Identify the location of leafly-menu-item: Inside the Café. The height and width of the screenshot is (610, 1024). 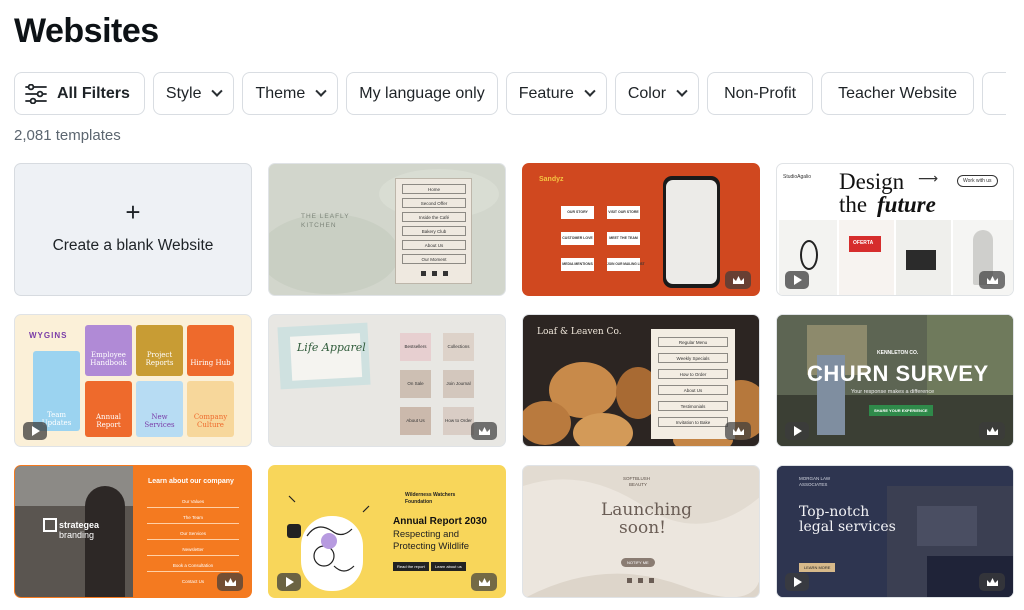
(434, 217).